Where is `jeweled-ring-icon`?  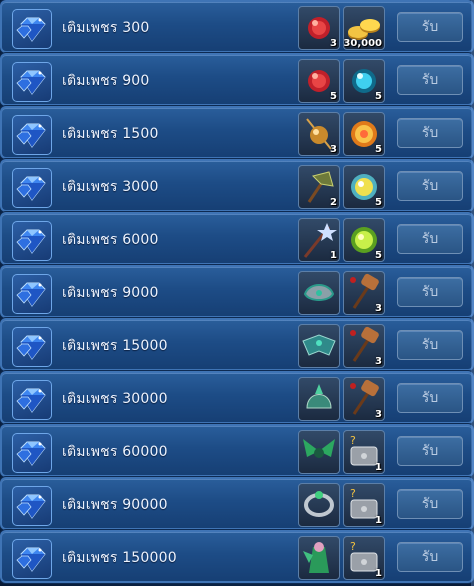 jeweled-ring-icon is located at coordinates (319, 504).